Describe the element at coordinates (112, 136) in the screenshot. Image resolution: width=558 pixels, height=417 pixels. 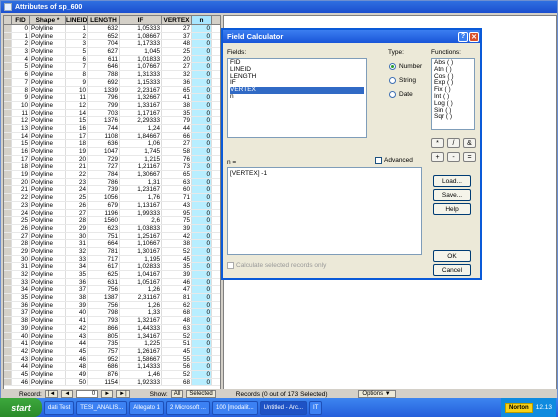
I see `table-row: 14 Polyline 17 1108 1,84667 66 0` at that location.